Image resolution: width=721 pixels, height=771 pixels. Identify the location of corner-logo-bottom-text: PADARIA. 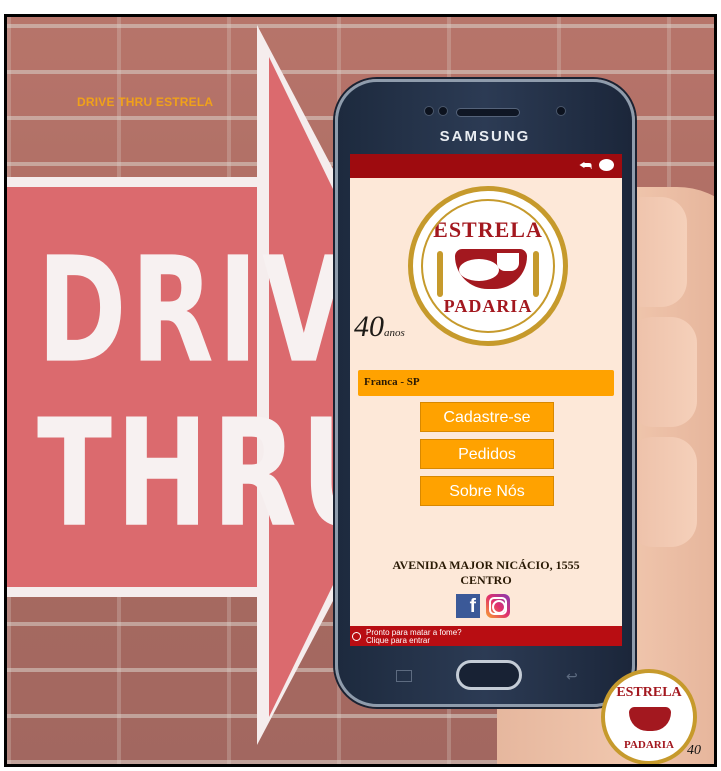
(649, 745).